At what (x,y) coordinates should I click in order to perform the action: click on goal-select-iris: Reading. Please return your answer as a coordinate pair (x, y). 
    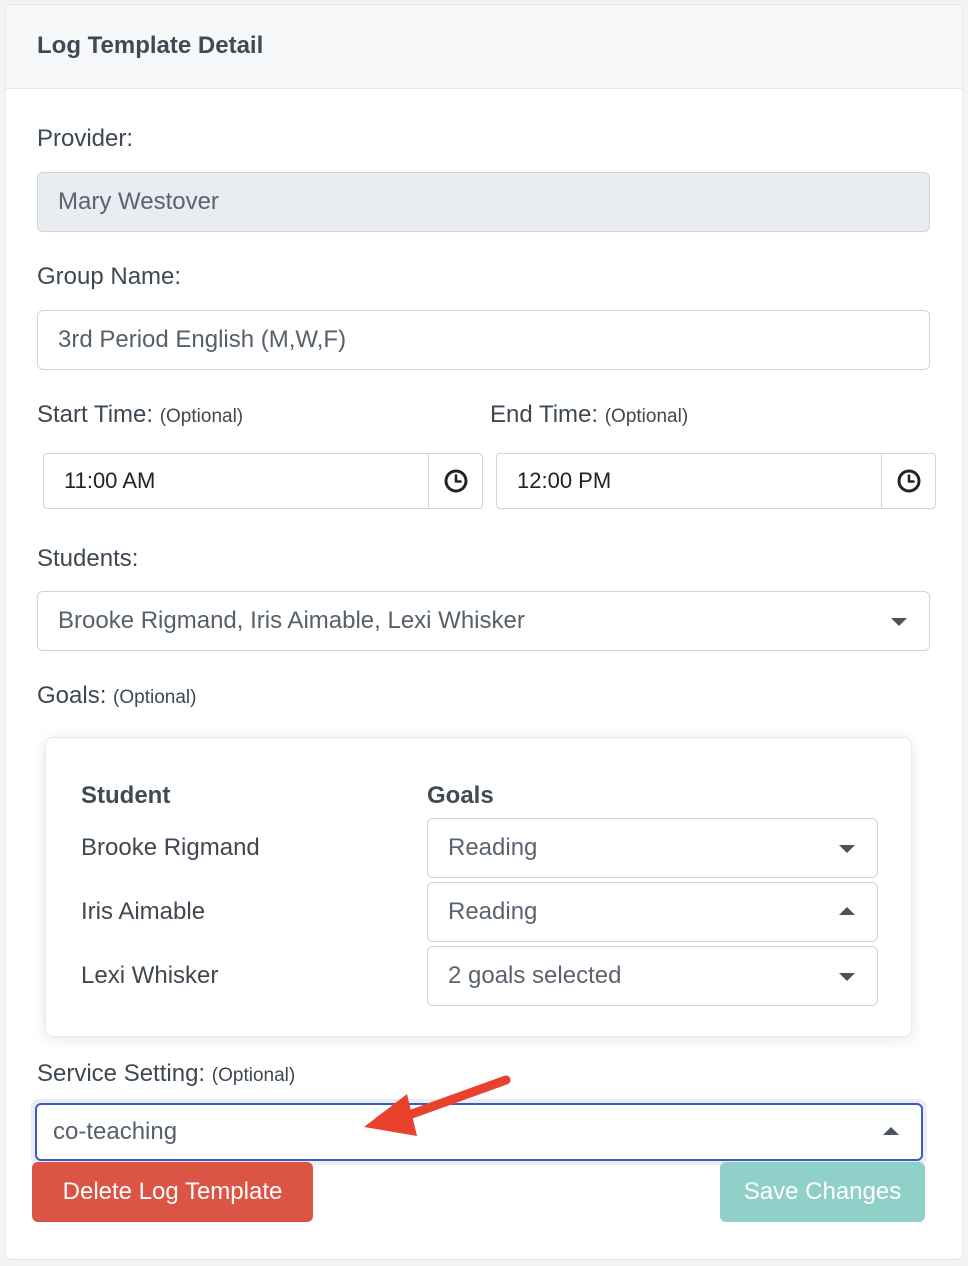
    Looking at the image, I should click on (652, 912).